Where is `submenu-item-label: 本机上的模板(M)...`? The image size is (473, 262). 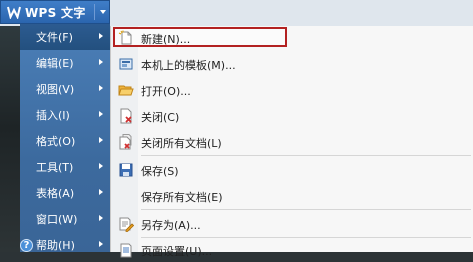 submenu-item-label: 本机上的模板(M)... is located at coordinates (188, 65).